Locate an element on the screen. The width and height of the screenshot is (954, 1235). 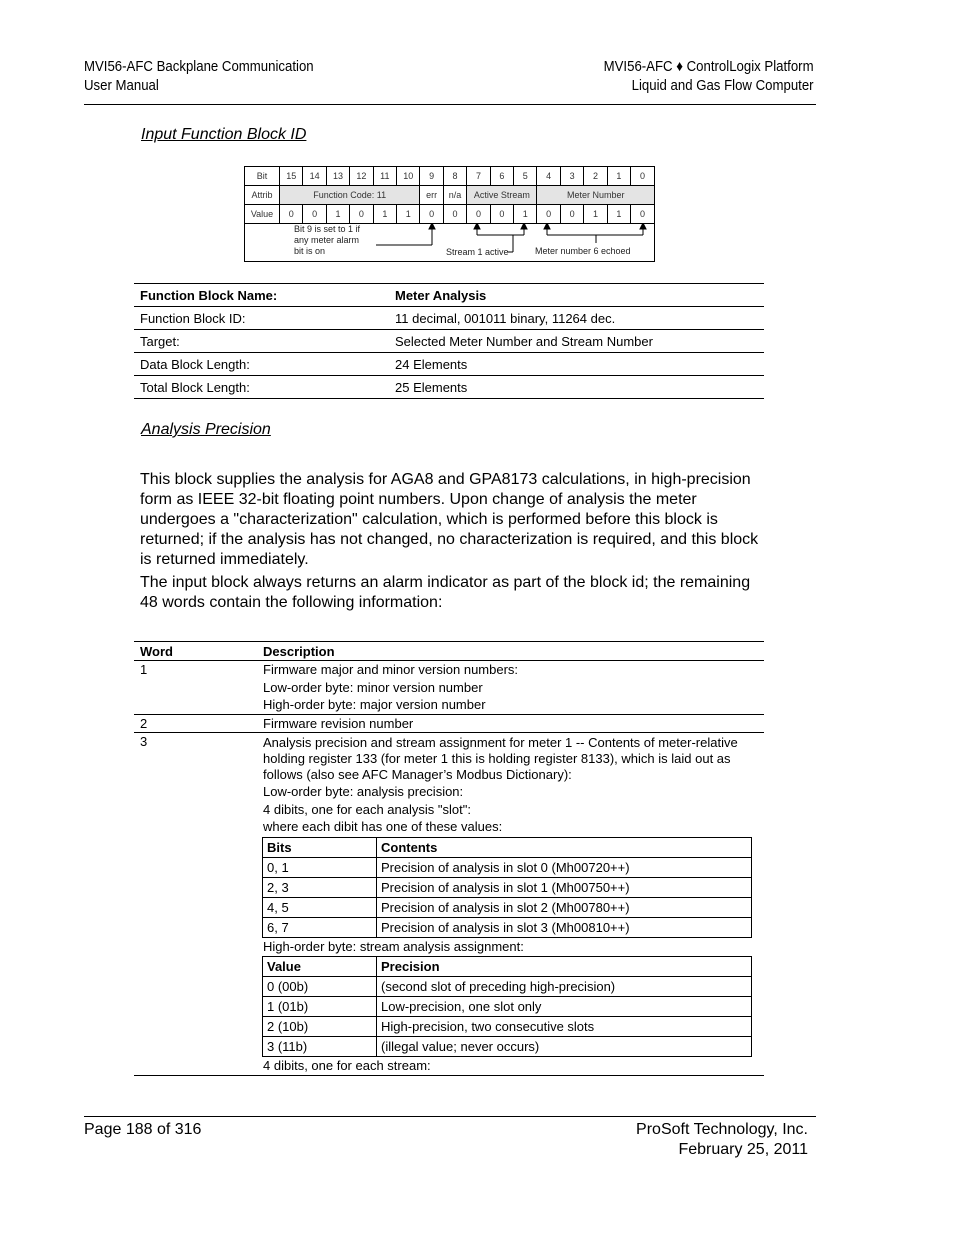
manual-title: MVI56-AFC Backplane Communication is located at coordinates (199, 66).